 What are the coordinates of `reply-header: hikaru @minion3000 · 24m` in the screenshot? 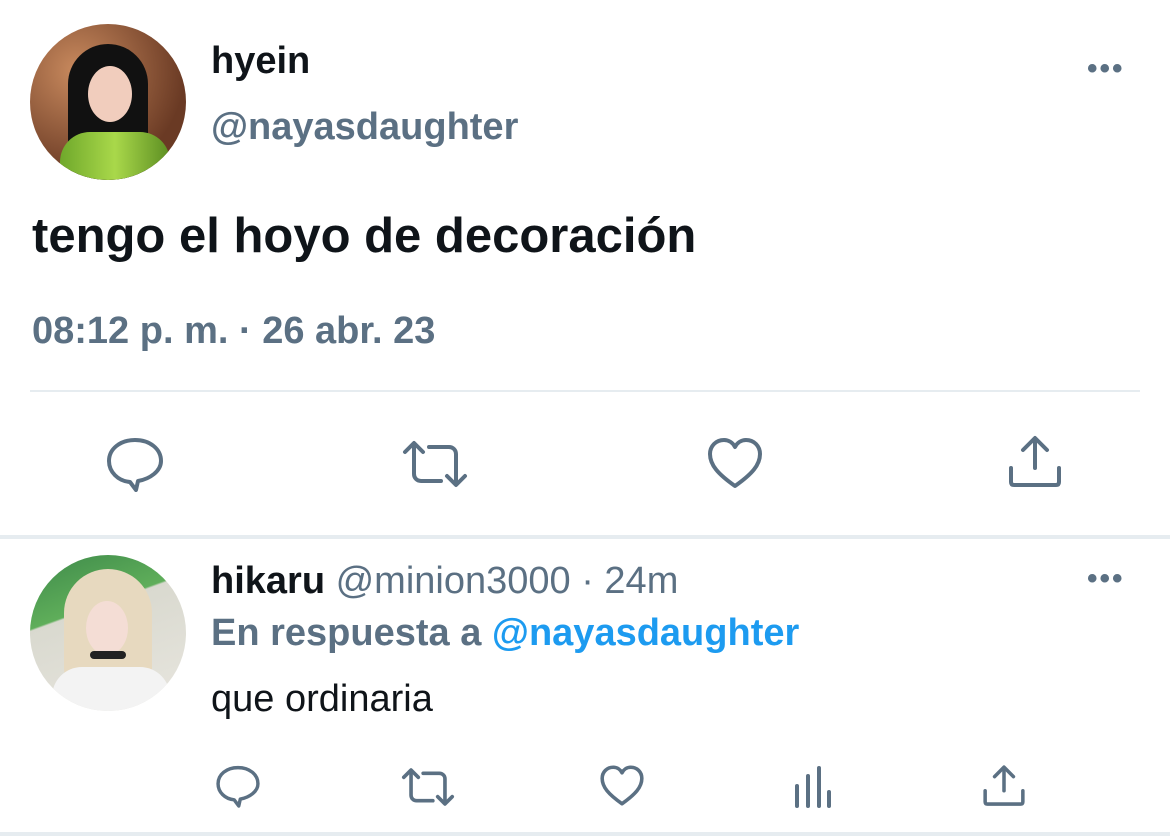 It's located at (444, 581).